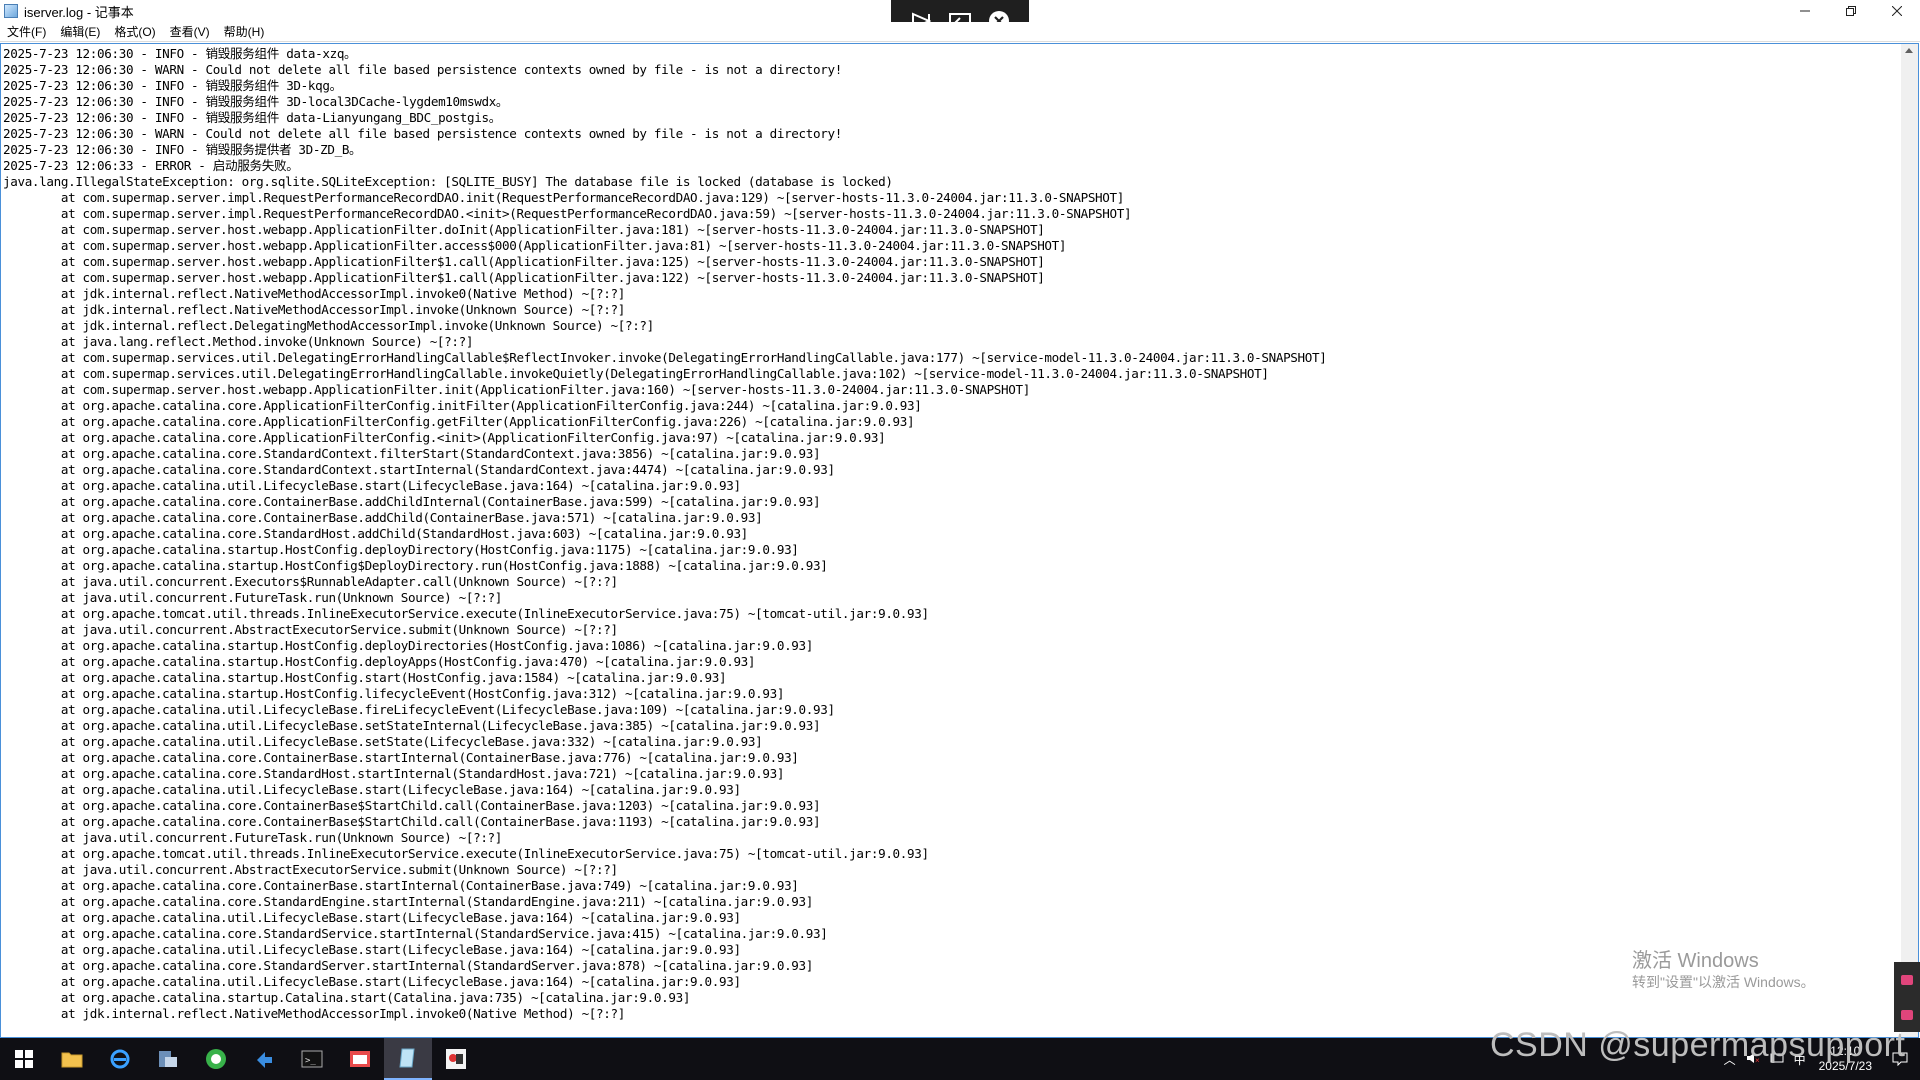 This screenshot has height=1080, width=1920. I want to click on blue-arrow-icon, so click(264, 1060).